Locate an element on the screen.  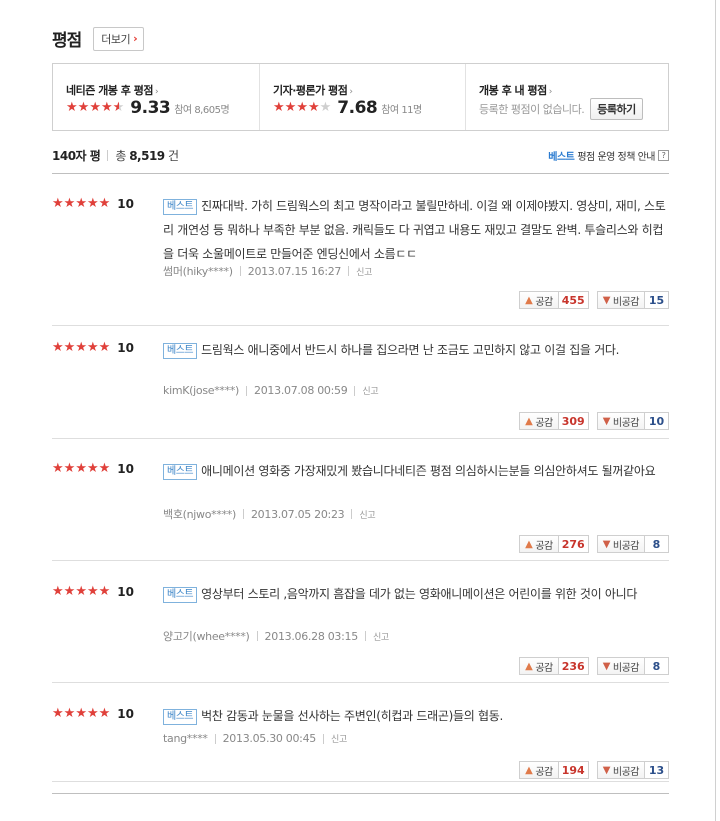
review-meta: kimK(jose****) 2013.07.08 00:59 신고 is located at coordinates (271, 390).